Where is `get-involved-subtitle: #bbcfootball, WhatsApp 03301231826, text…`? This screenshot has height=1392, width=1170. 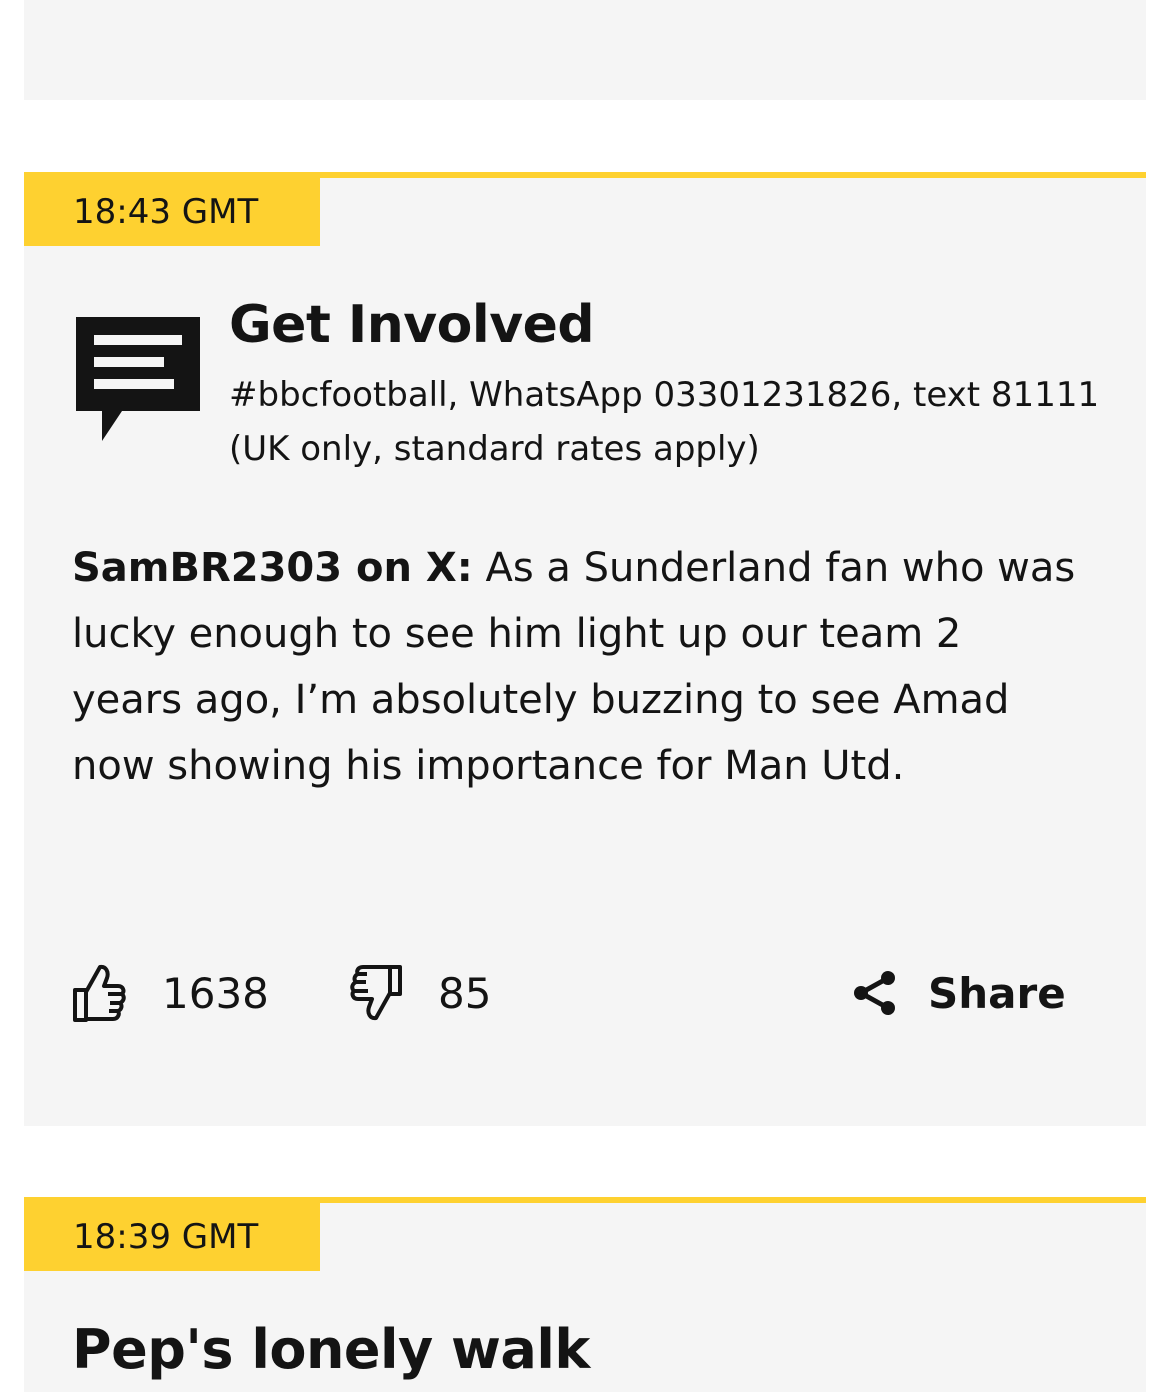
get-involved-subtitle: #bbcfootball, WhatsApp 03301231826, text… is located at coordinates (664, 422).